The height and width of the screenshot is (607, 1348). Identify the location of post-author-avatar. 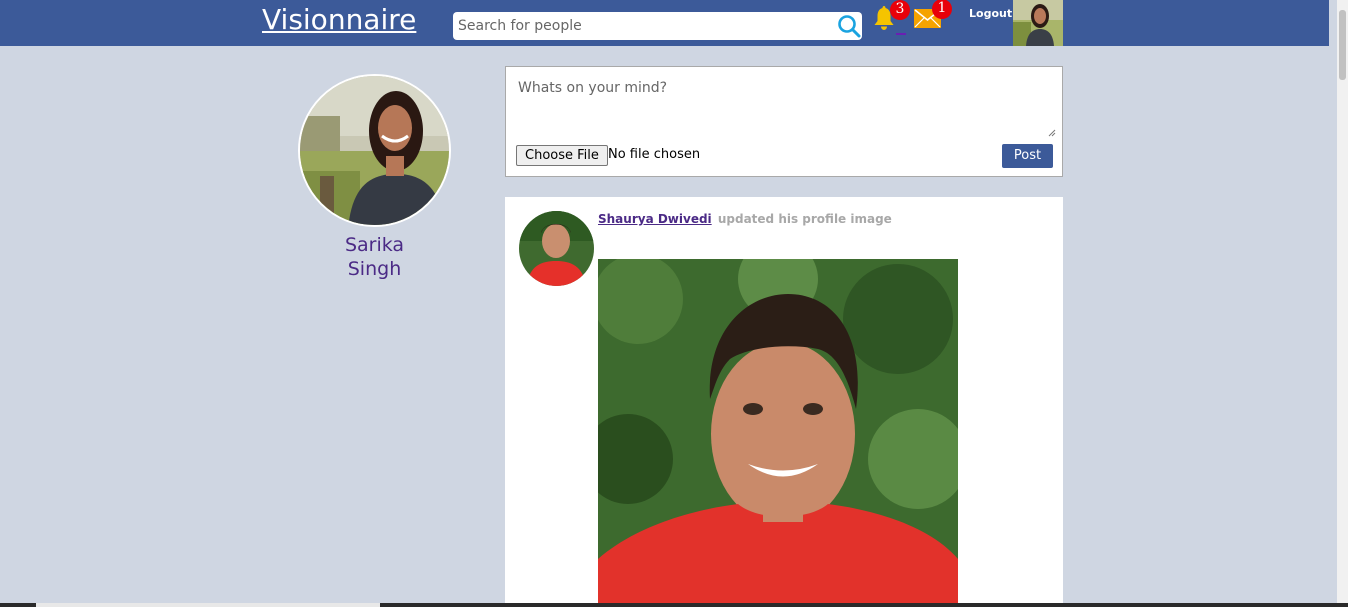
(556, 248).